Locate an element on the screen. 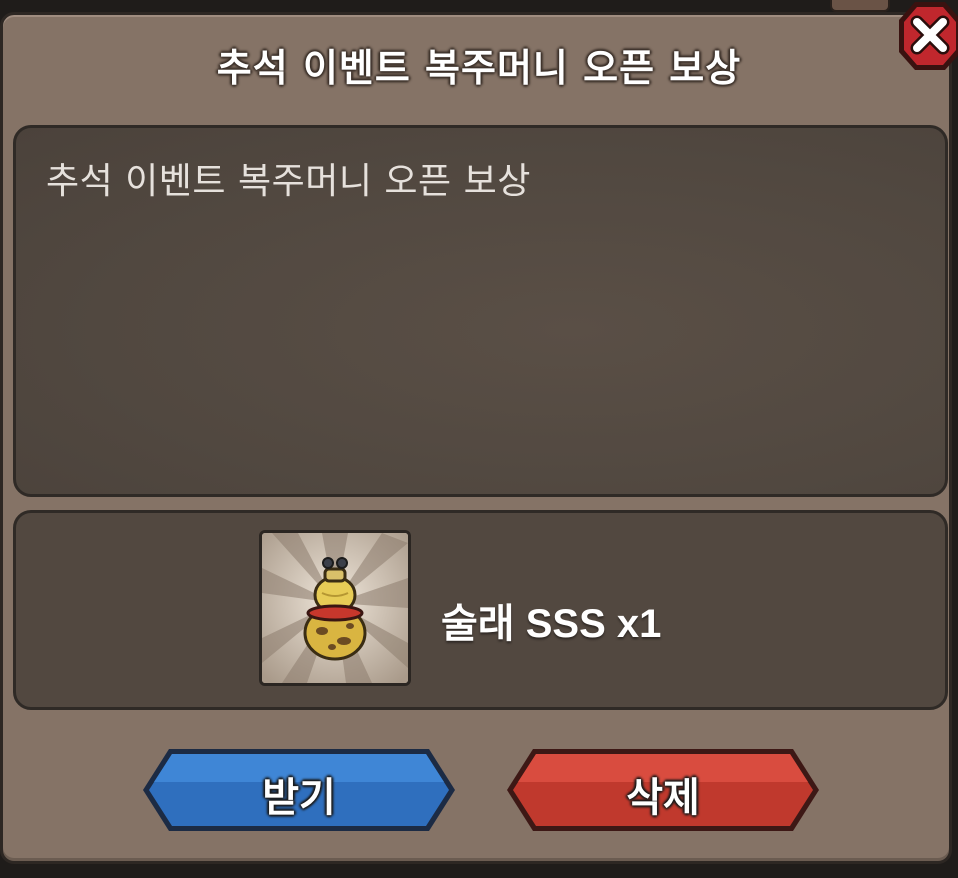 The height and width of the screenshot is (878, 958). message-body: 추석 이벤트 복주머니 오픈 보상 is located at coordinates (288, 181).